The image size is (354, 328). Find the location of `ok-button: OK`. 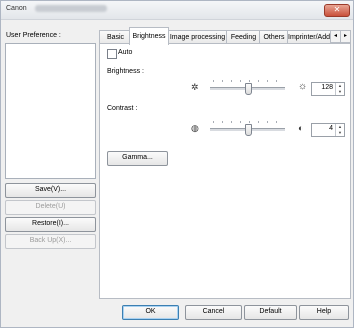

ok-button: OK is located at coordinates (150, 312).